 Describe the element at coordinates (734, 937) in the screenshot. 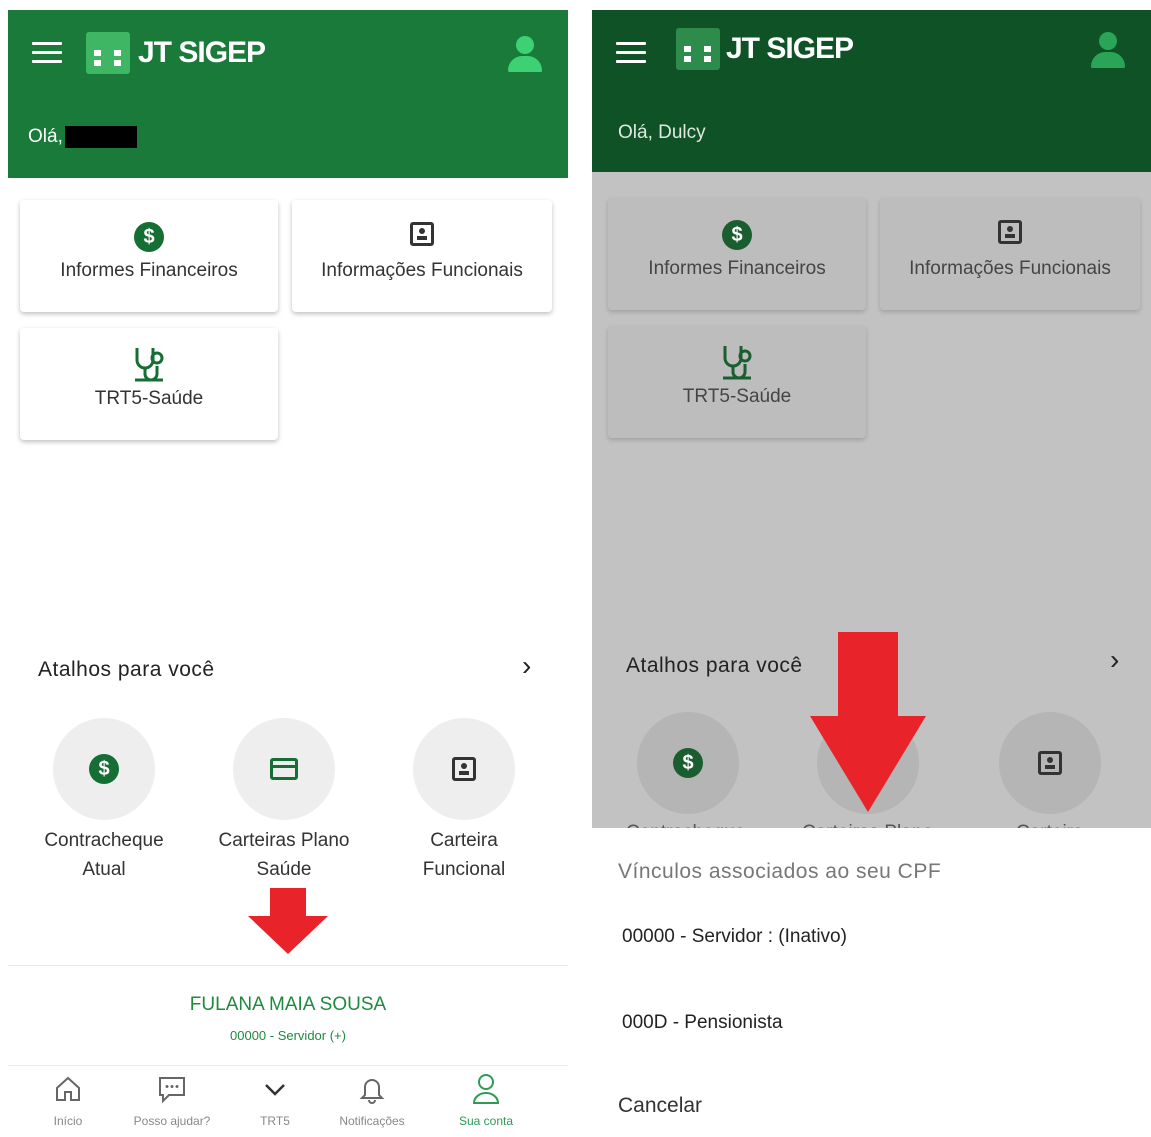

I see `sheet-option-servidor: 00000 - Servidor : (Inativo)` at that location.